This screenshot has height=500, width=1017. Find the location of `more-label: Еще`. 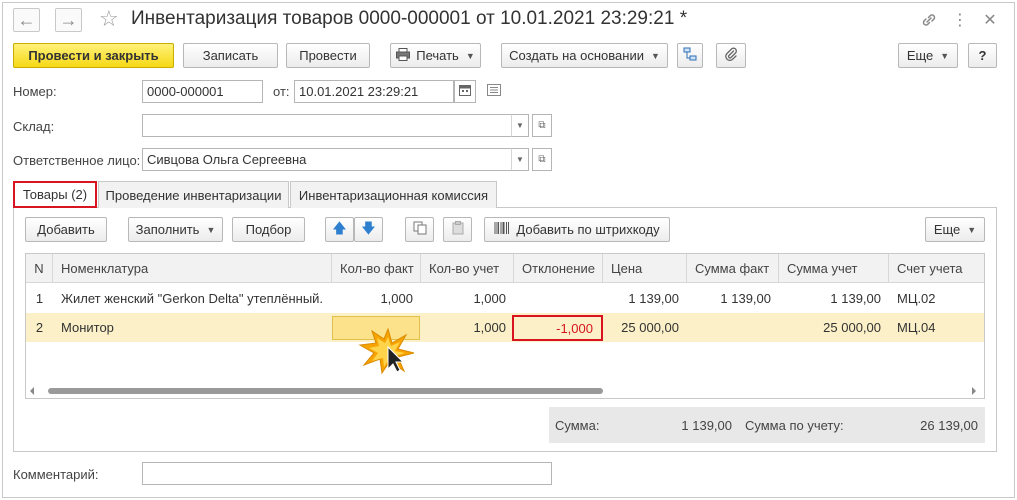

more-label: Еще is located at coordinates (920, 55).